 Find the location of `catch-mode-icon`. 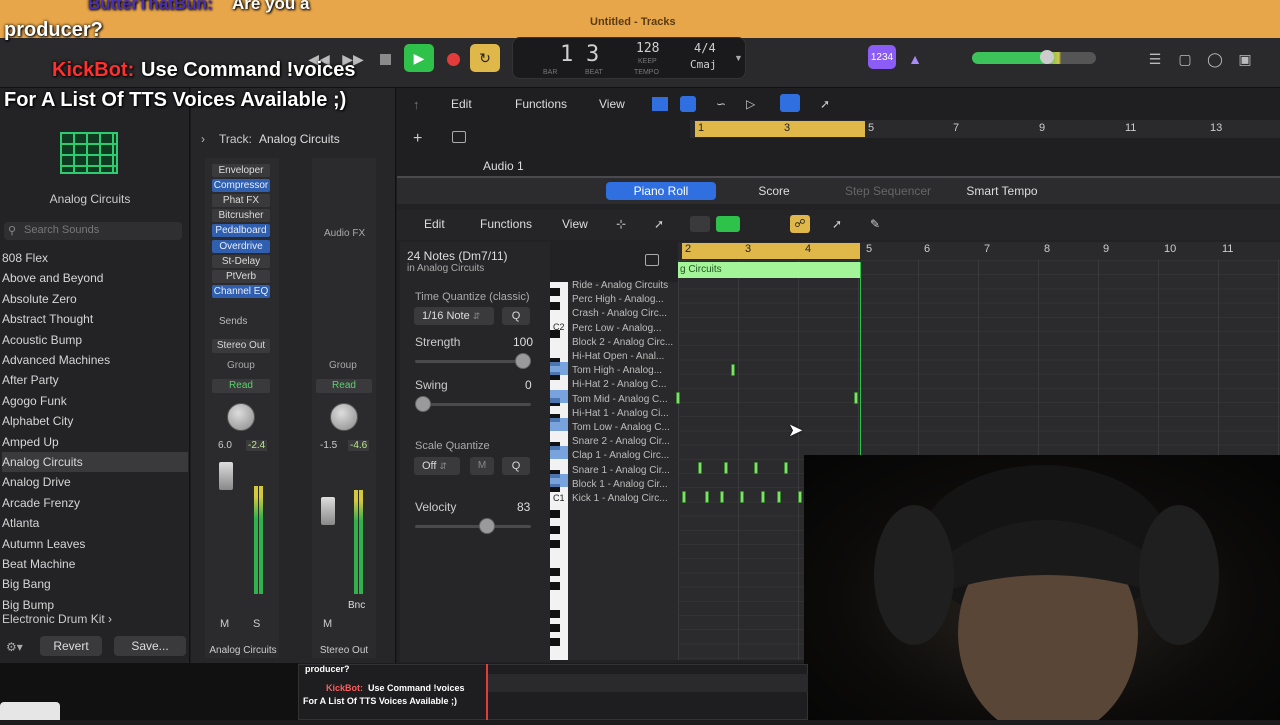

catch-mode-icon is located at coordinates (652, 260).